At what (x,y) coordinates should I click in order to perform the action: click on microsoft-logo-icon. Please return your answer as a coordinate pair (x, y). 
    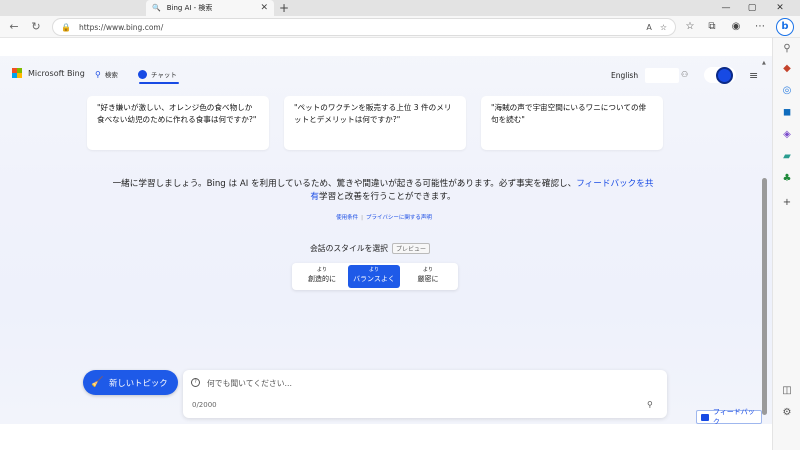
    Looking at the image, I should click on (17, 73).